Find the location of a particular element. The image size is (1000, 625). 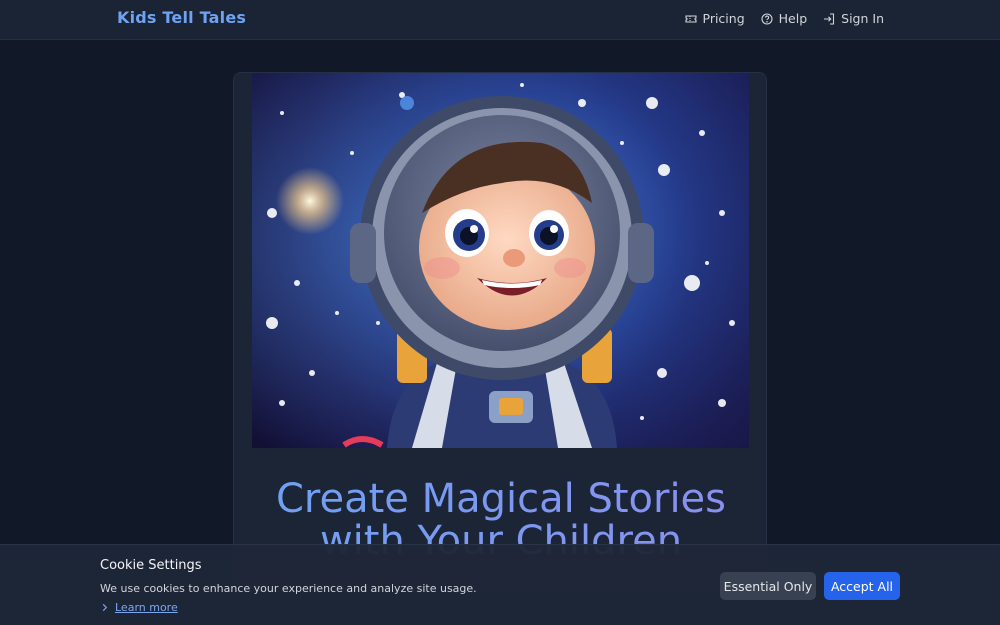

nav-sign-in-link: Sign In is located at coordinates (853, 18).